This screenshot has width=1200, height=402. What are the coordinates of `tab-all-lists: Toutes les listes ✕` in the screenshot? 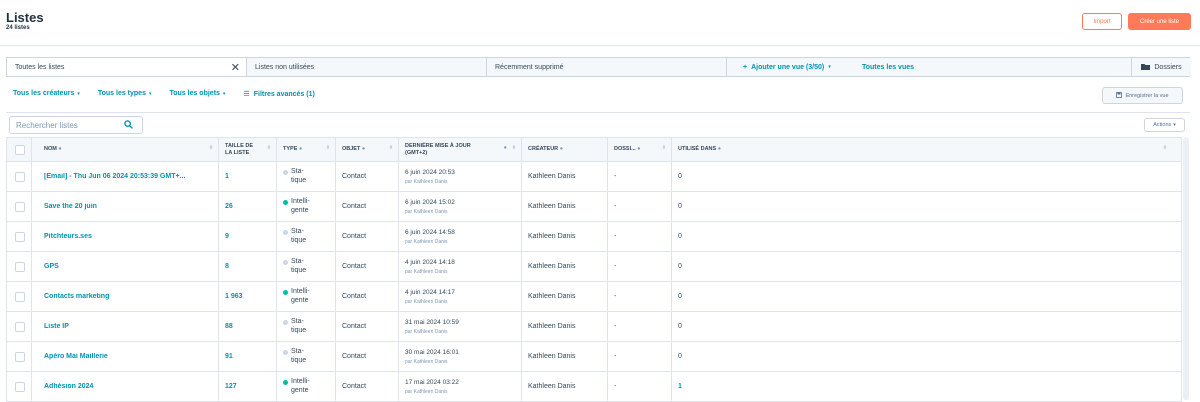 It's located at (127, 67).